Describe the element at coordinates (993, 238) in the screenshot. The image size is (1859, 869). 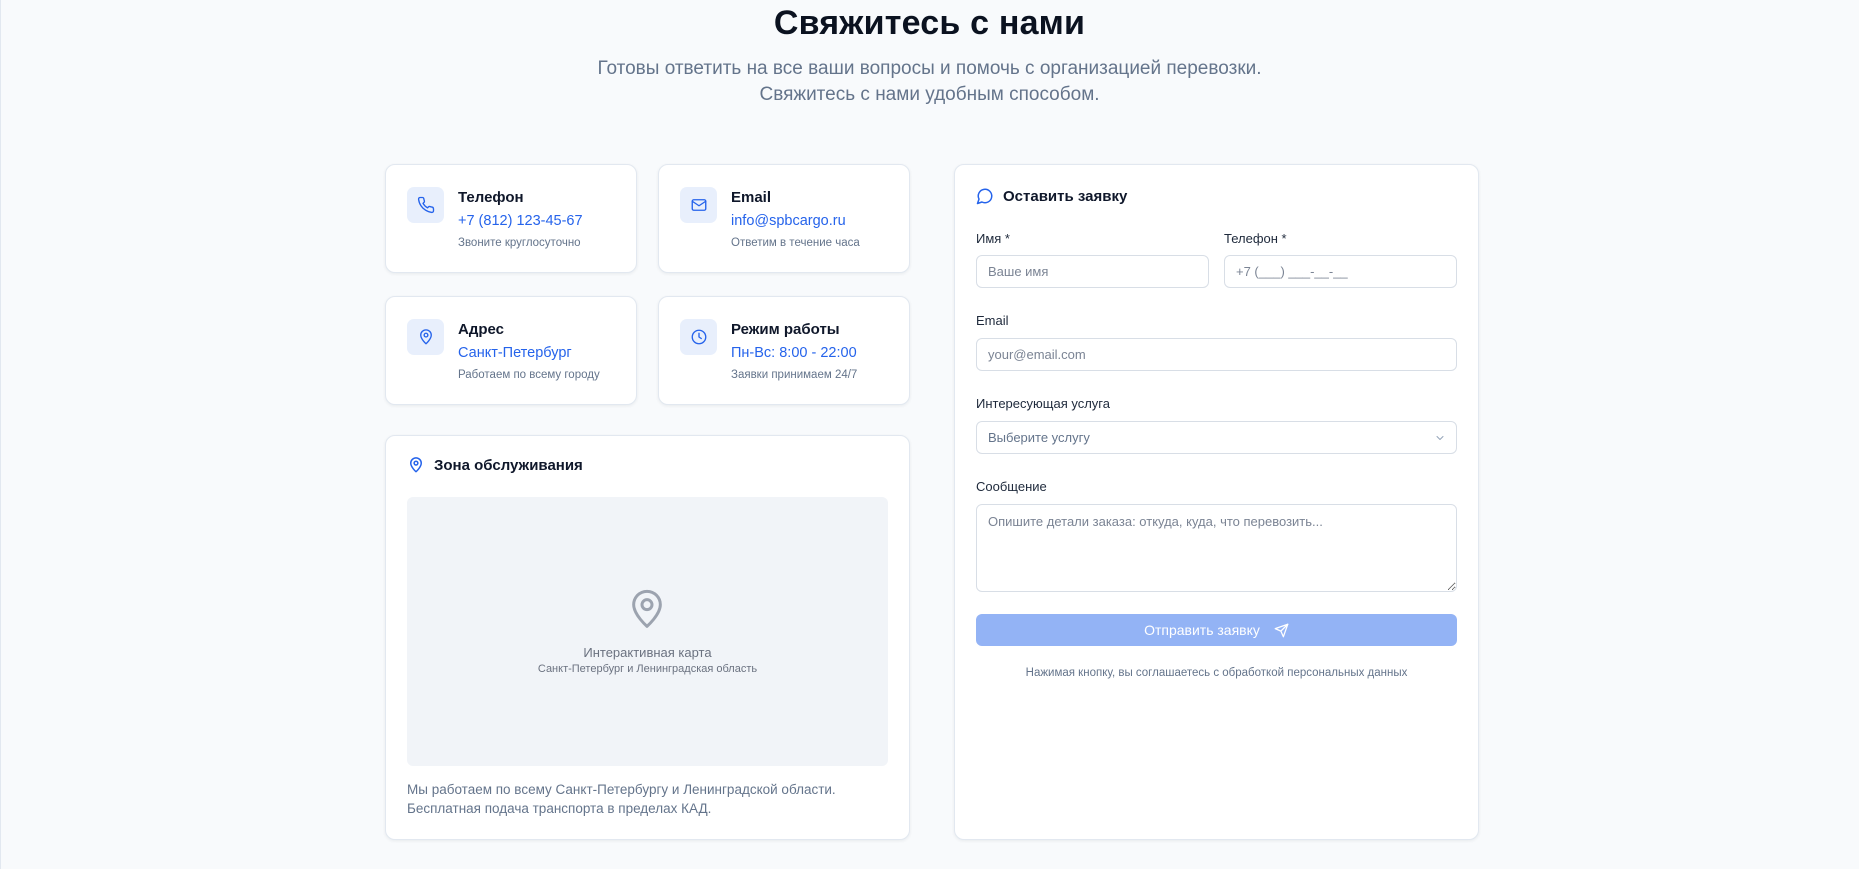
I see `name-label: Имя *` at that location.